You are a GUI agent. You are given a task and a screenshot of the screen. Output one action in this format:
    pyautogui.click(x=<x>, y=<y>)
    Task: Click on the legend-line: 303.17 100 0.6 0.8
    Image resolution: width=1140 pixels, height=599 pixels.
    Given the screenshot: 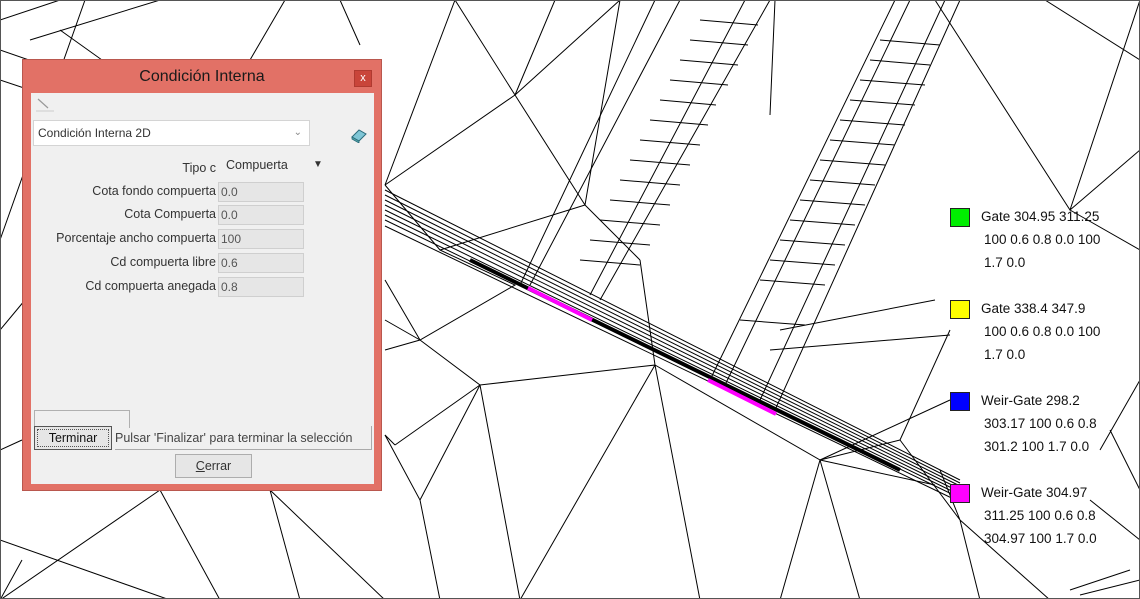 What is the action you would take?
    pyautogui.click(x=1040, y=423)
    